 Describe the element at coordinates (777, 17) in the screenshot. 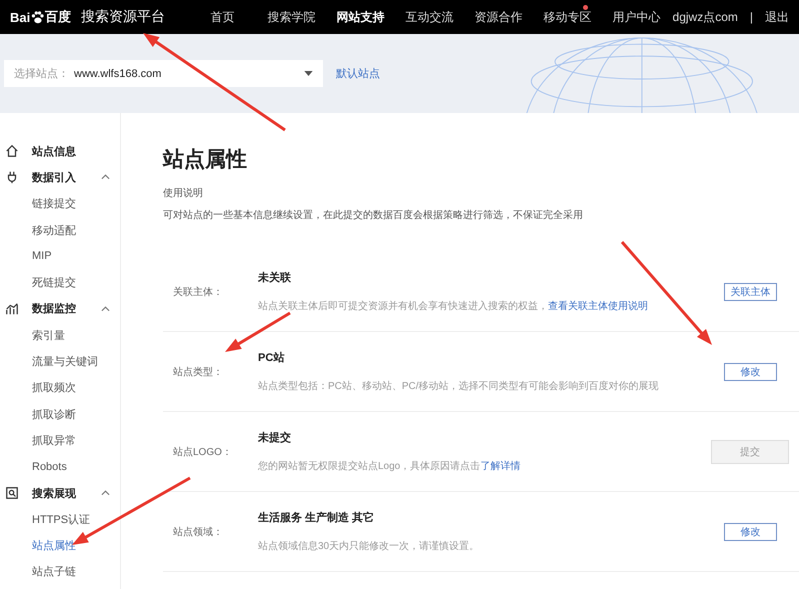

I see `logout-link: 退出` at that location.